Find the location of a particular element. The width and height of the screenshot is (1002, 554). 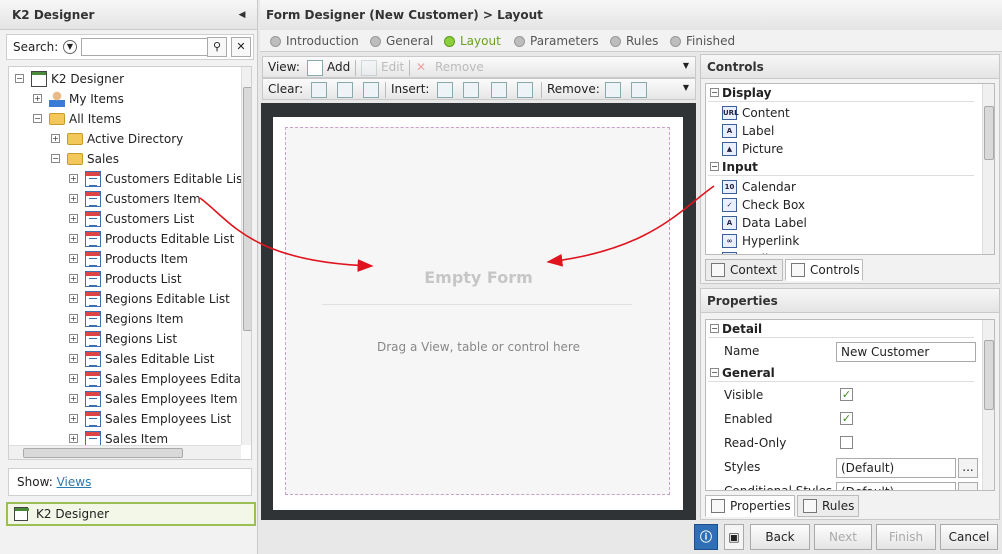

remove-row-icon is located at coordinates (639, 90).